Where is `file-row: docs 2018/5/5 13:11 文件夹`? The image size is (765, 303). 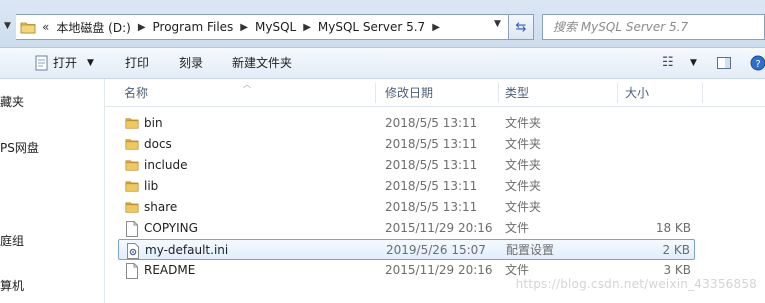 file-row: docs 2018/5/5 13:11 文件夹 is located at coordinates (406, 144).